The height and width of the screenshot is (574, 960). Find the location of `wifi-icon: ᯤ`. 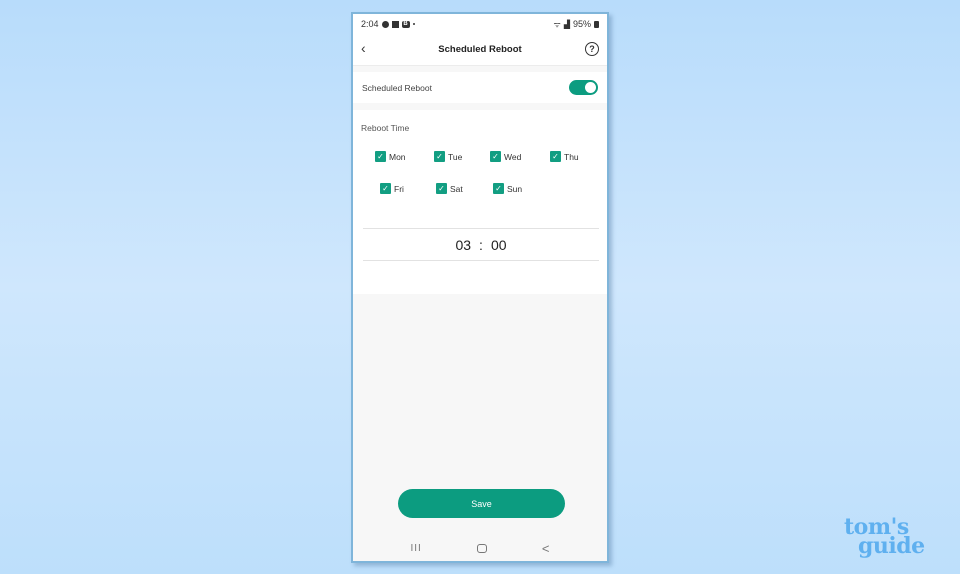

wifi-icon: ᯤ is located at coordinates (557, 24).